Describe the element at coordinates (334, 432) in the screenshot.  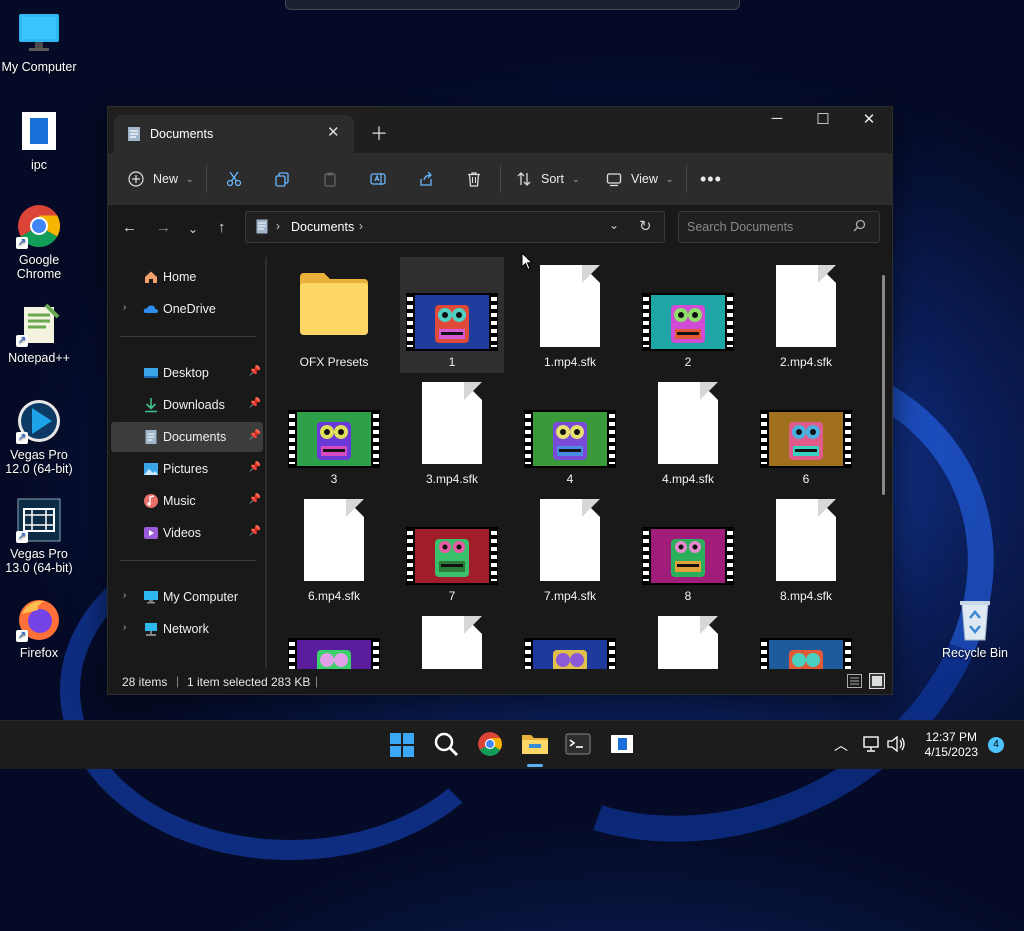
I see `file-item-video: 3` at that location.